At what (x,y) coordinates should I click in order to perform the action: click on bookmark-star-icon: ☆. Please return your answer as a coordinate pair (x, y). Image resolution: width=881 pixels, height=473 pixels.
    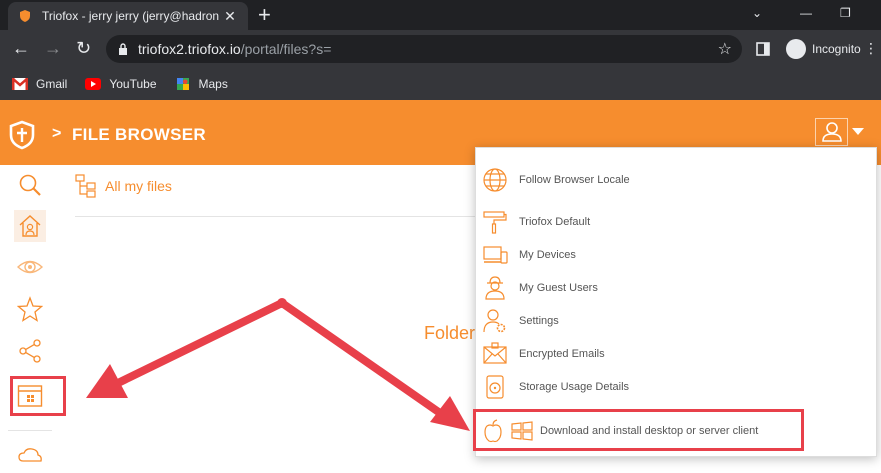
    Looking at the image, I should click on (725, 49).